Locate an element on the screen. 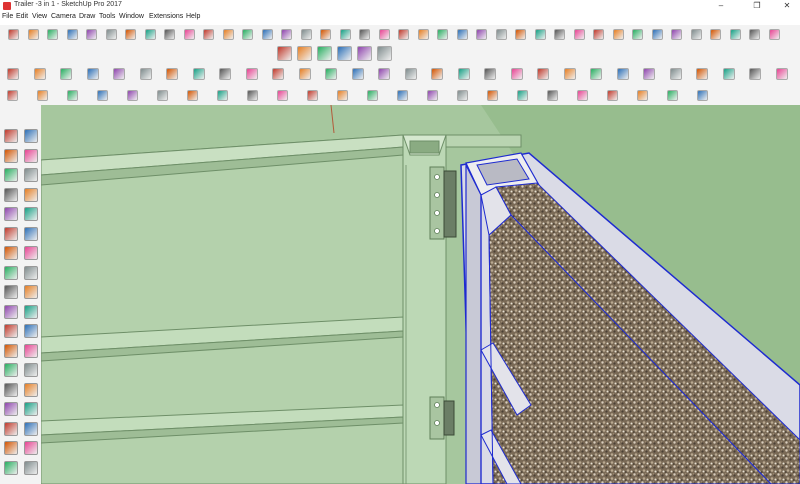 The image size is (800, 484). solid-trim-icon is located at coordinates (442, 34).